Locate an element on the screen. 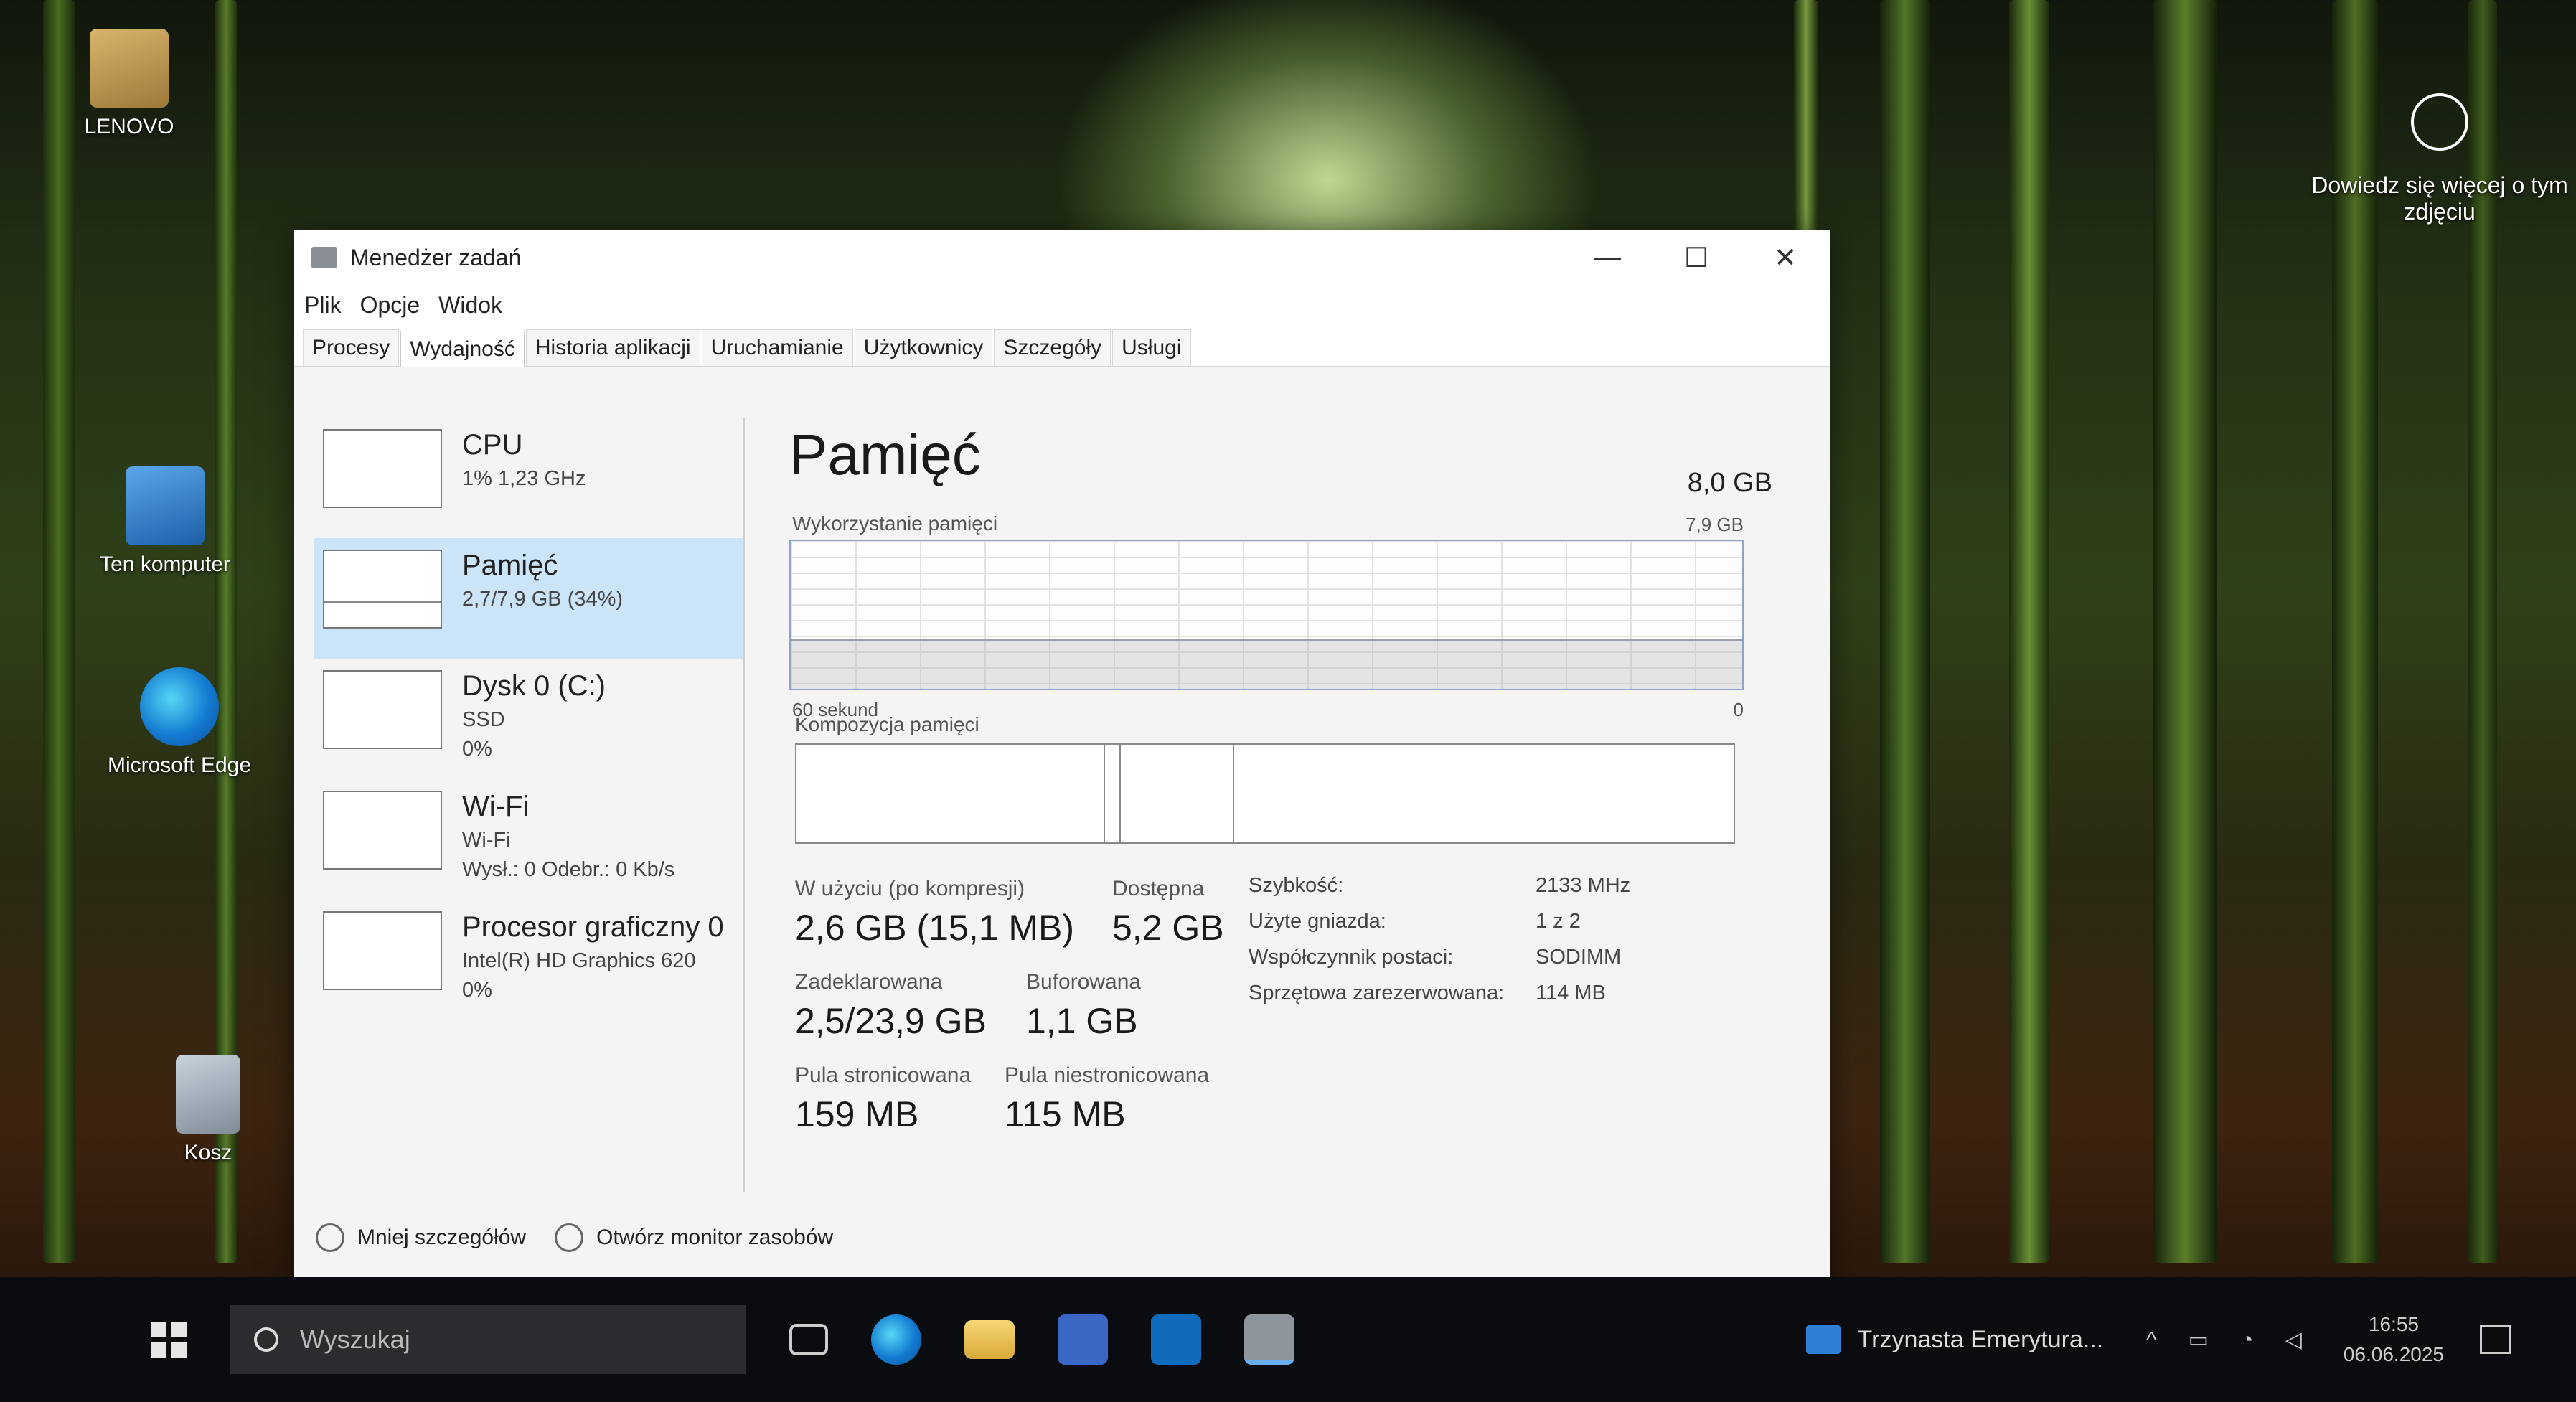 The height and width of the screenshot is (1402, 2576). perf-item-detail: Intel(R) HD Graphics 620 is located at coordinates (579, 960).